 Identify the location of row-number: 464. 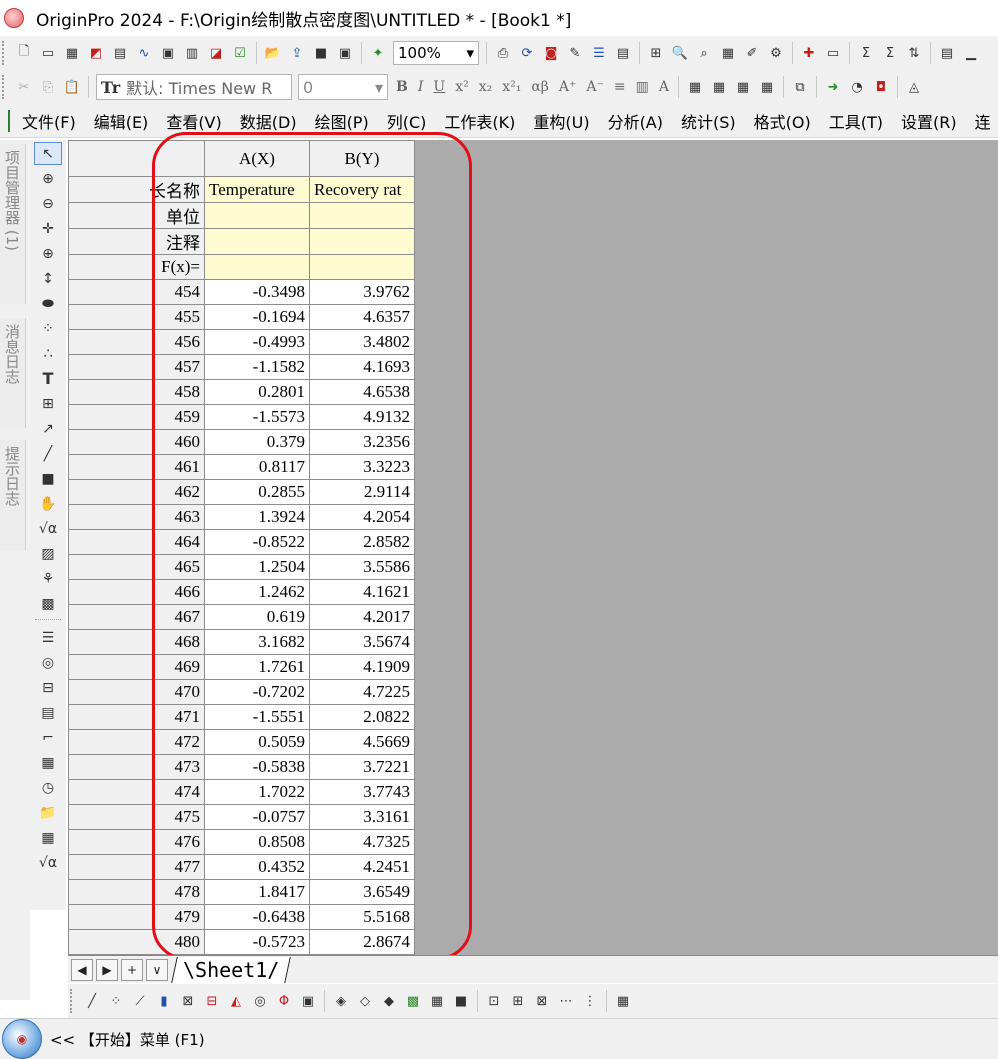
(136, 542).